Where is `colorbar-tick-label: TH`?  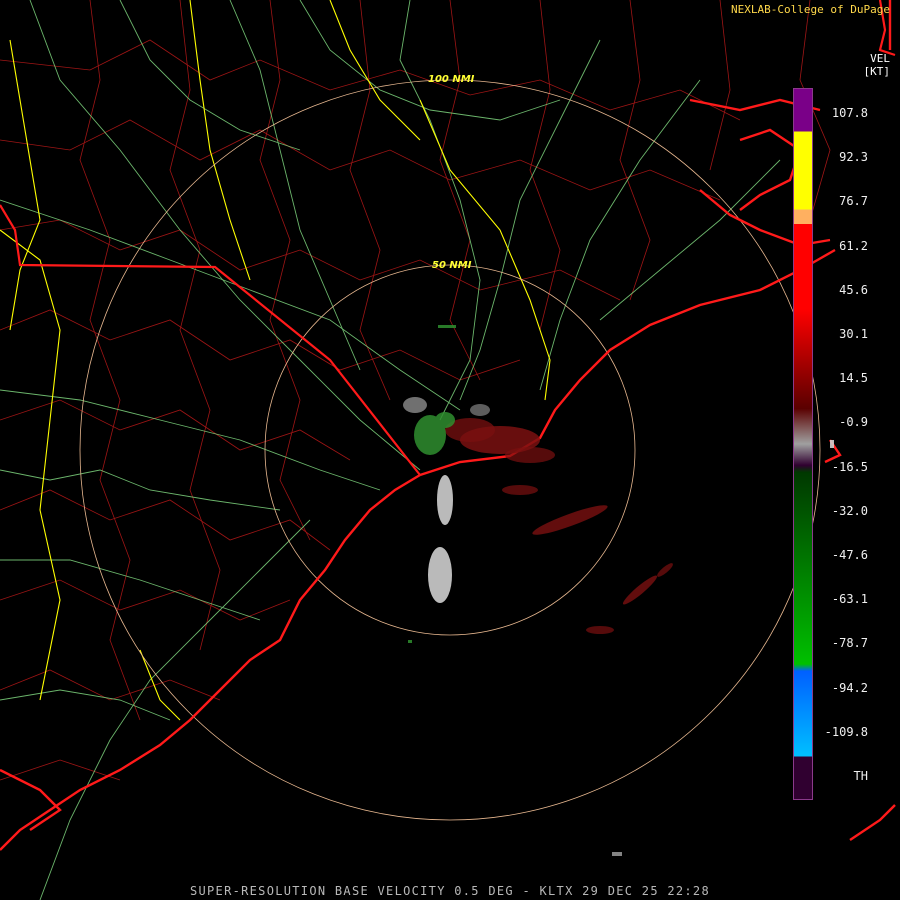
colorbar-tick-label: TH is located at coordinates (860, 776).